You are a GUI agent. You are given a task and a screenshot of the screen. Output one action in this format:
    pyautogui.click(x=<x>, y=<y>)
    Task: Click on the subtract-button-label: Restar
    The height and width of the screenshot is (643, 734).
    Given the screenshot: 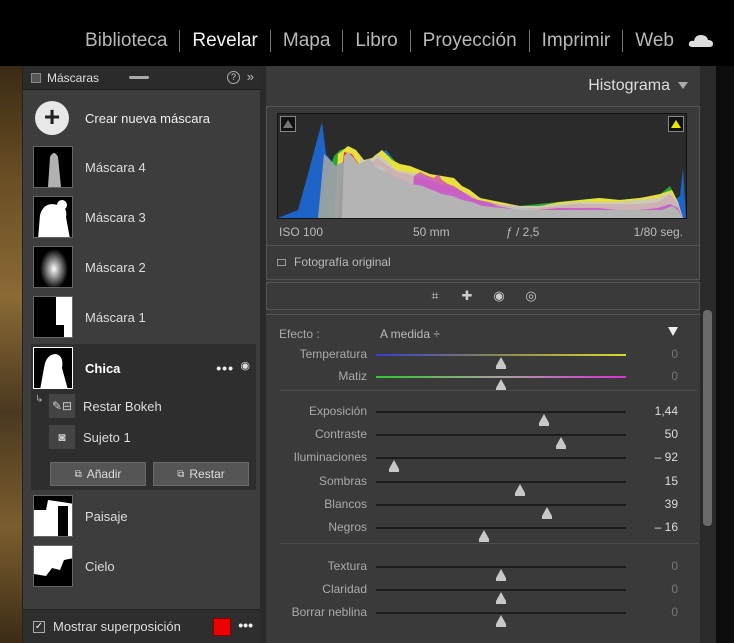 What is the action you would take?
    pyautogui.click(x=207, y=474)
    